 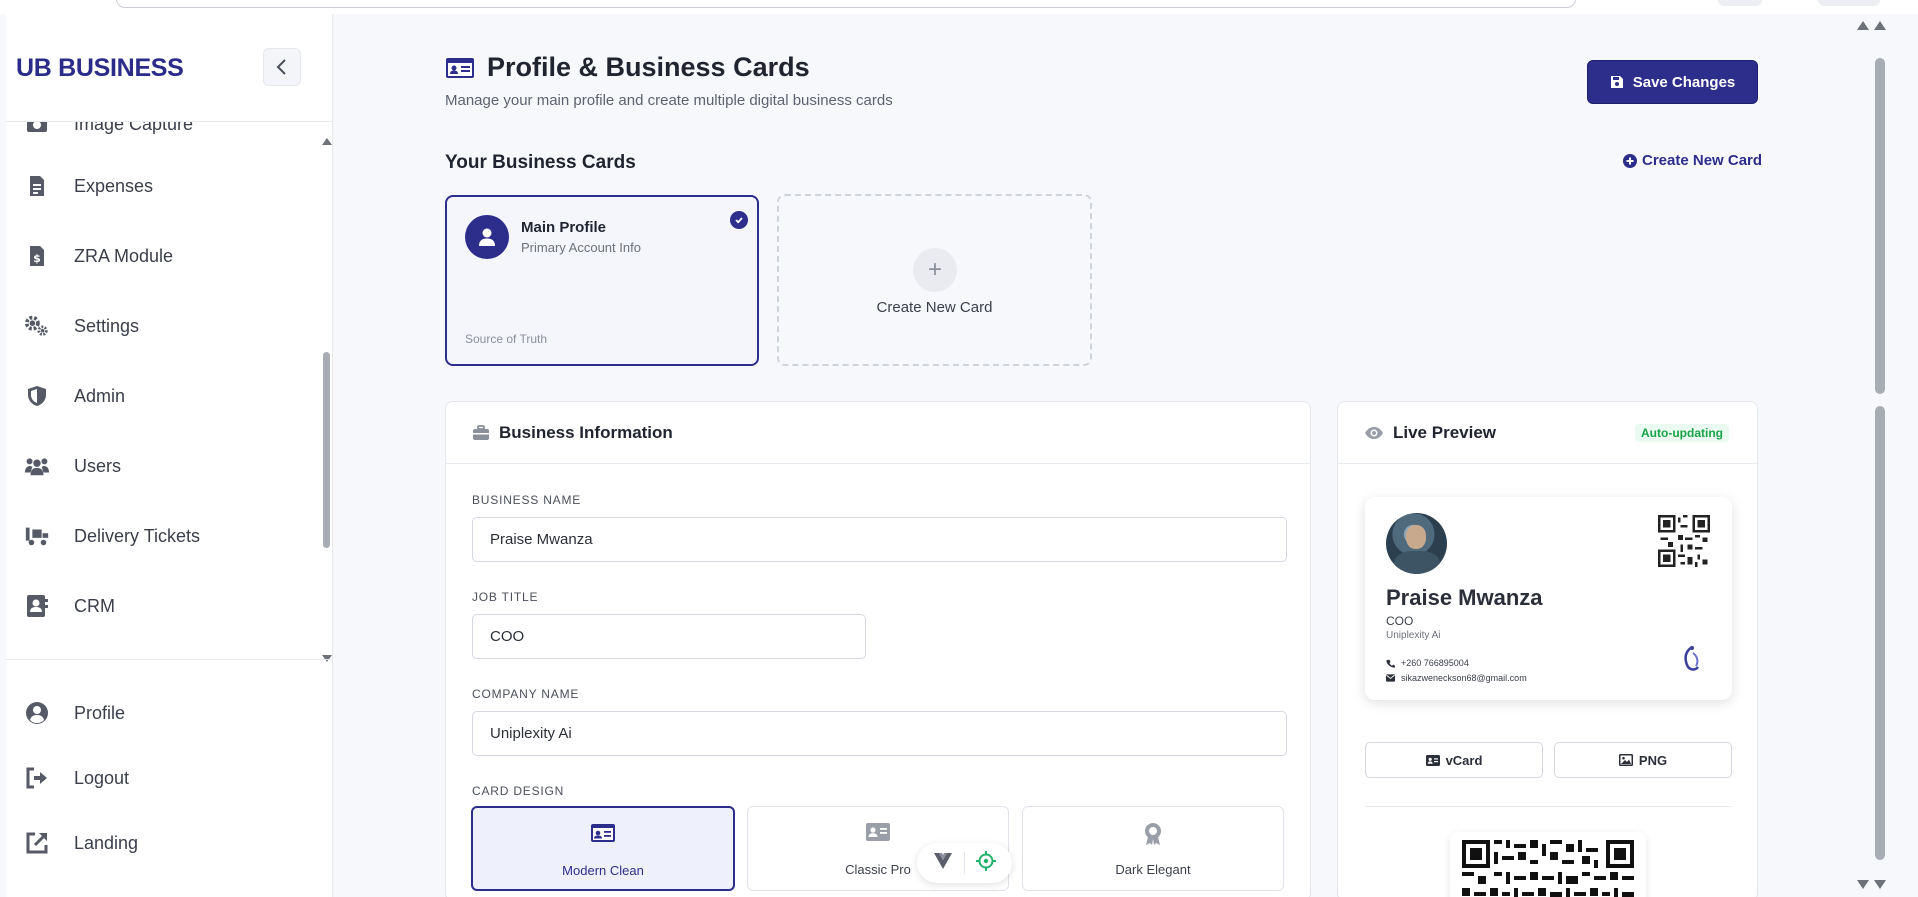 I want to click on floating-toolbar, so click(x=964, y=863).